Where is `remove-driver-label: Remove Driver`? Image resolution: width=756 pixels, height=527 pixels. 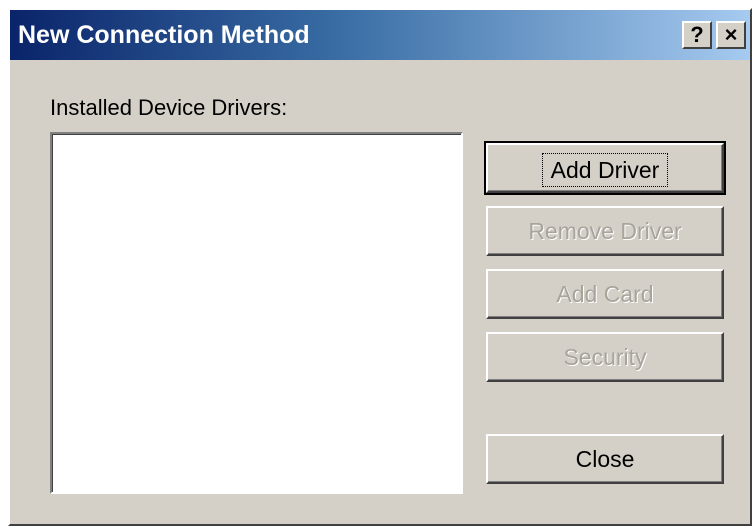 remove-driver-label: Remove Driver is located at coordinates (605, 231).